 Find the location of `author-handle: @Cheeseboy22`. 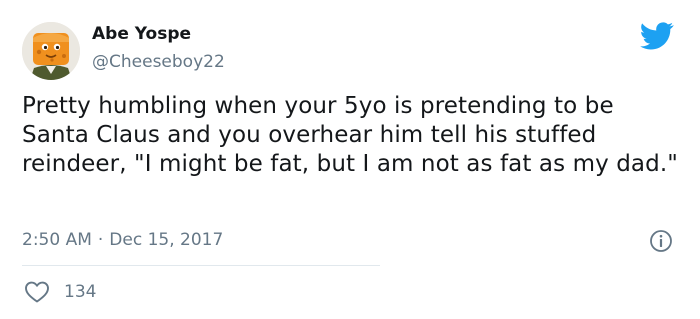

author-handle: @Cheeseboy22 is located at coordinates (158, 62).